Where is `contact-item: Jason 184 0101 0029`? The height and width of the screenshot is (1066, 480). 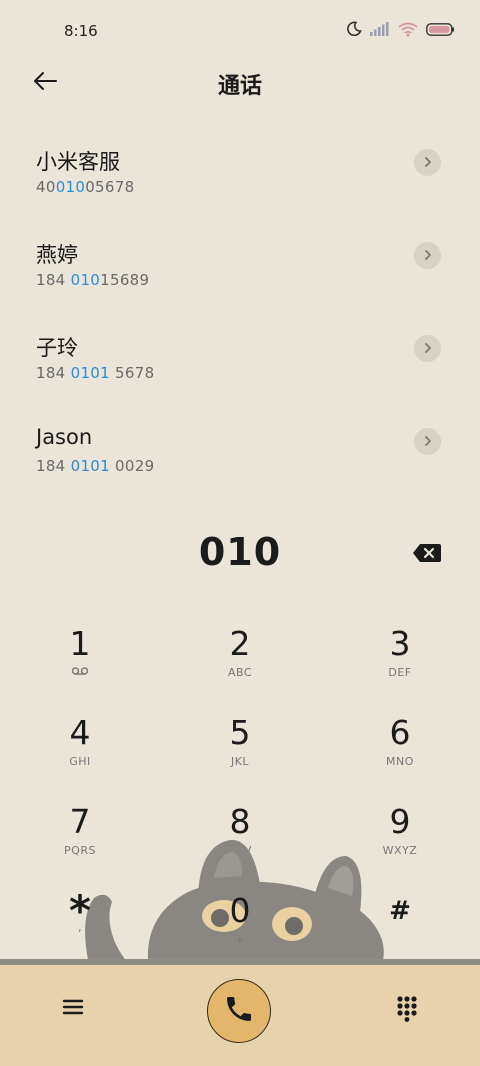
contact-item: Jason 184 0101 0029 is located at coordinates (240, 465).